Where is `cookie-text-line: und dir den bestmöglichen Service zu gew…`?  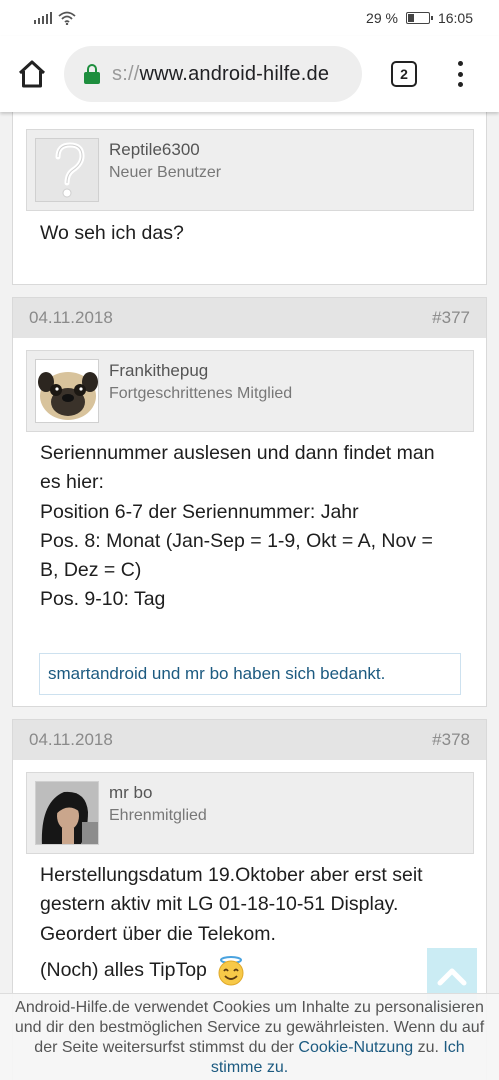 cookie-text-line: und dir den bestmöglichen Service zu gew… is located at coordinates (249, 1027).